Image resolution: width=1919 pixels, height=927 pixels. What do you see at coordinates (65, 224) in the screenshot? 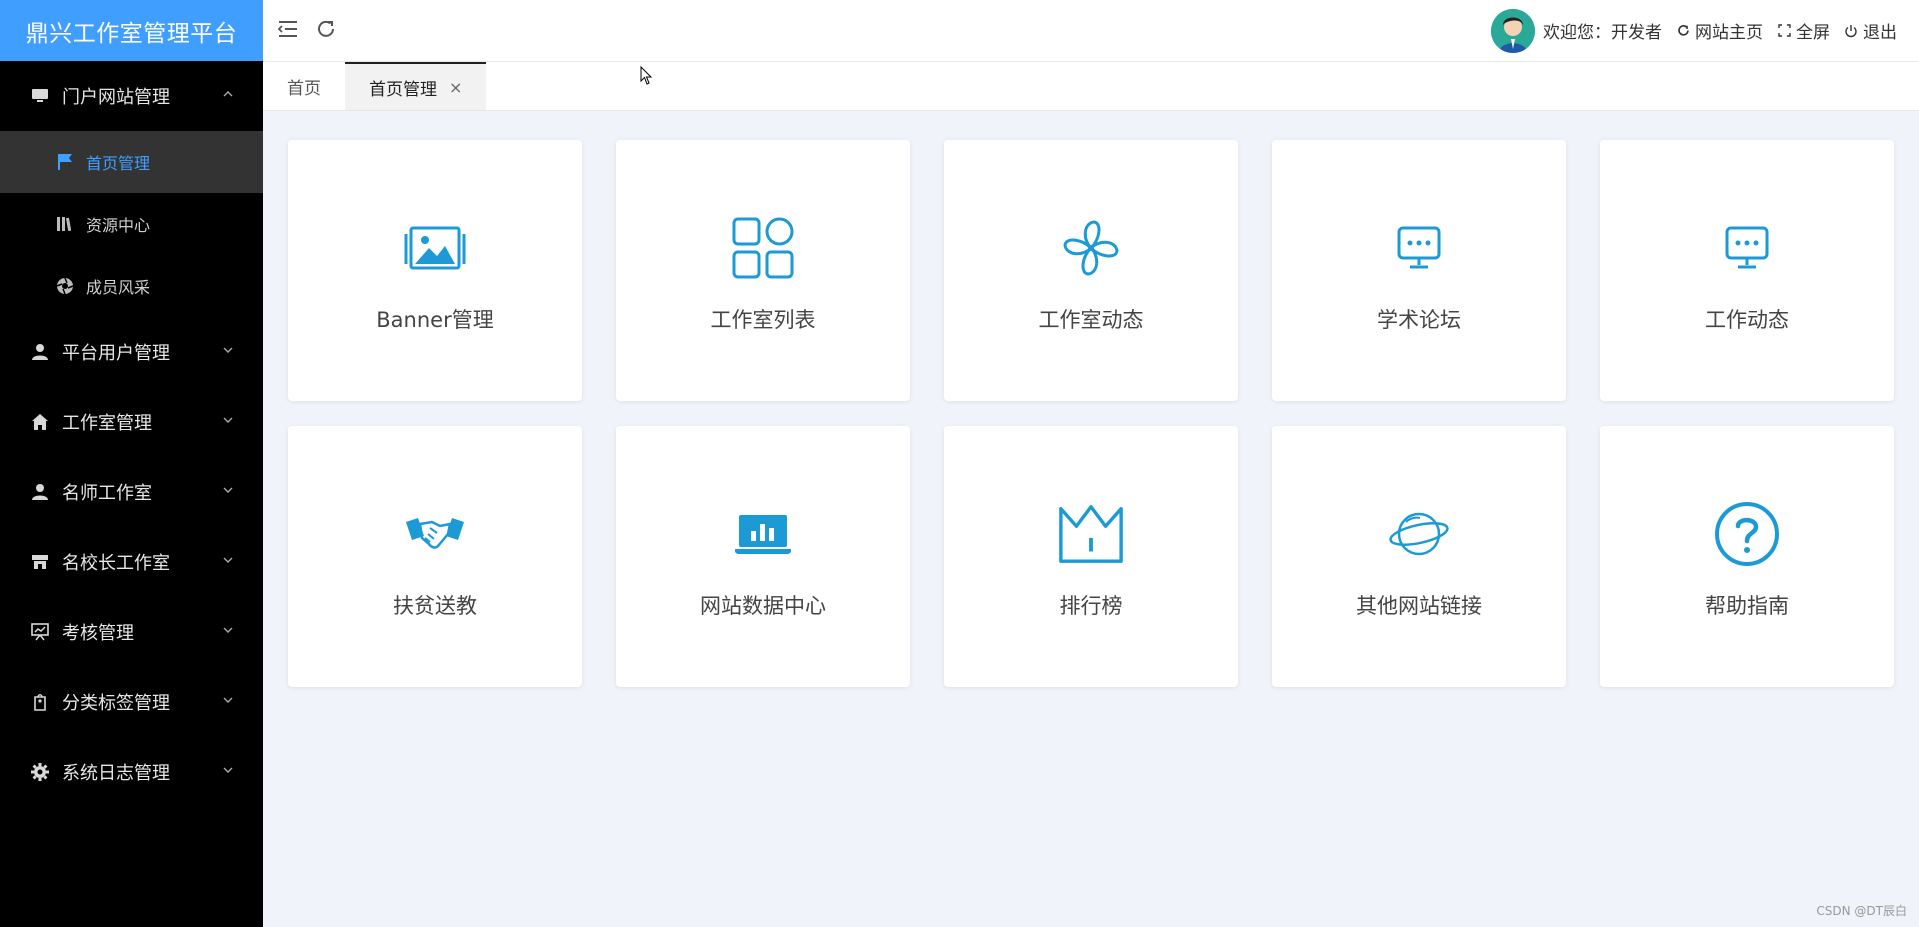
I see `library-icon` at bounding box center [65, 224].